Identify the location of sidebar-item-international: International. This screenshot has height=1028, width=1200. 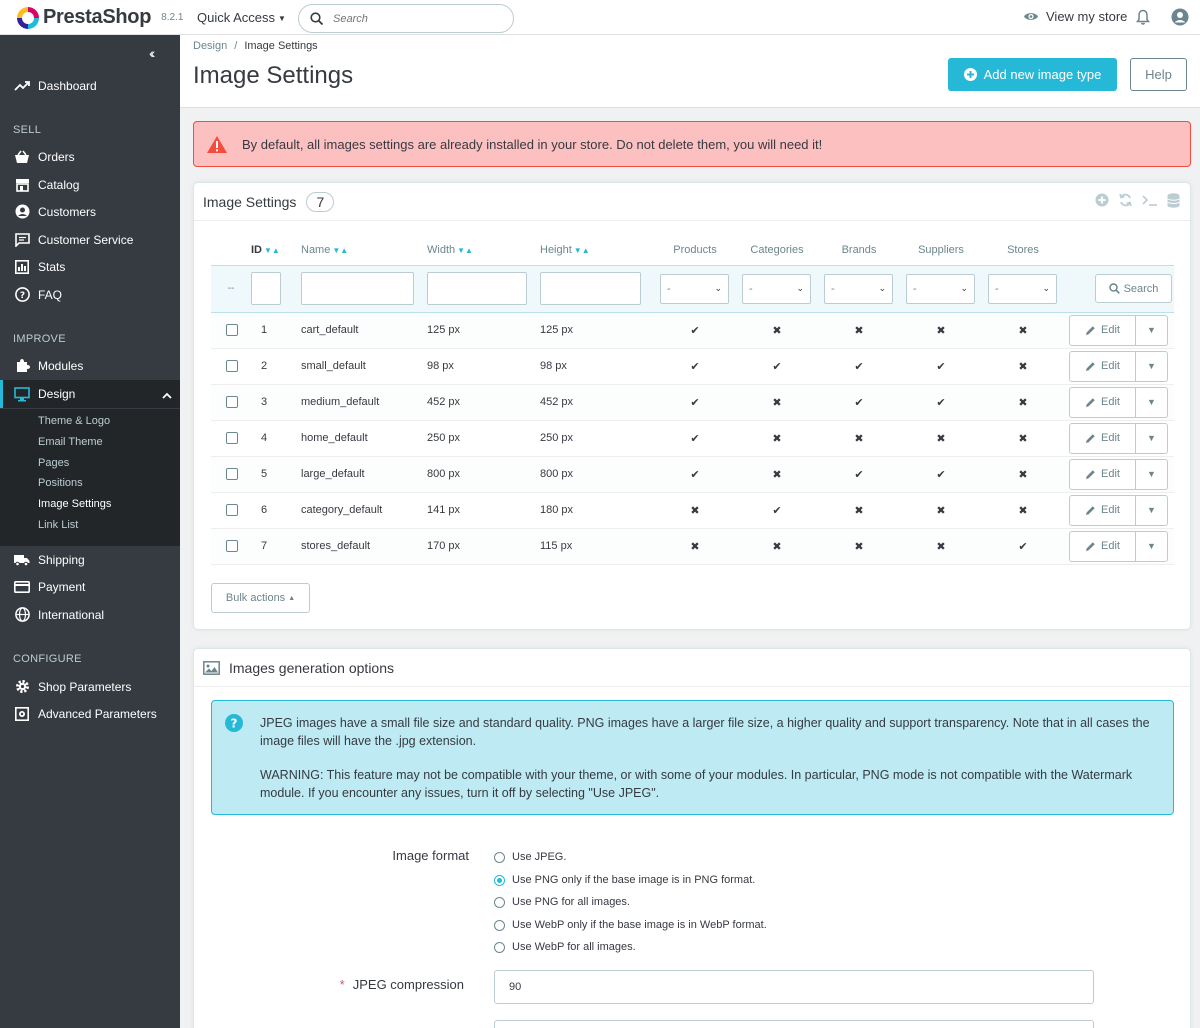
(90, 614).